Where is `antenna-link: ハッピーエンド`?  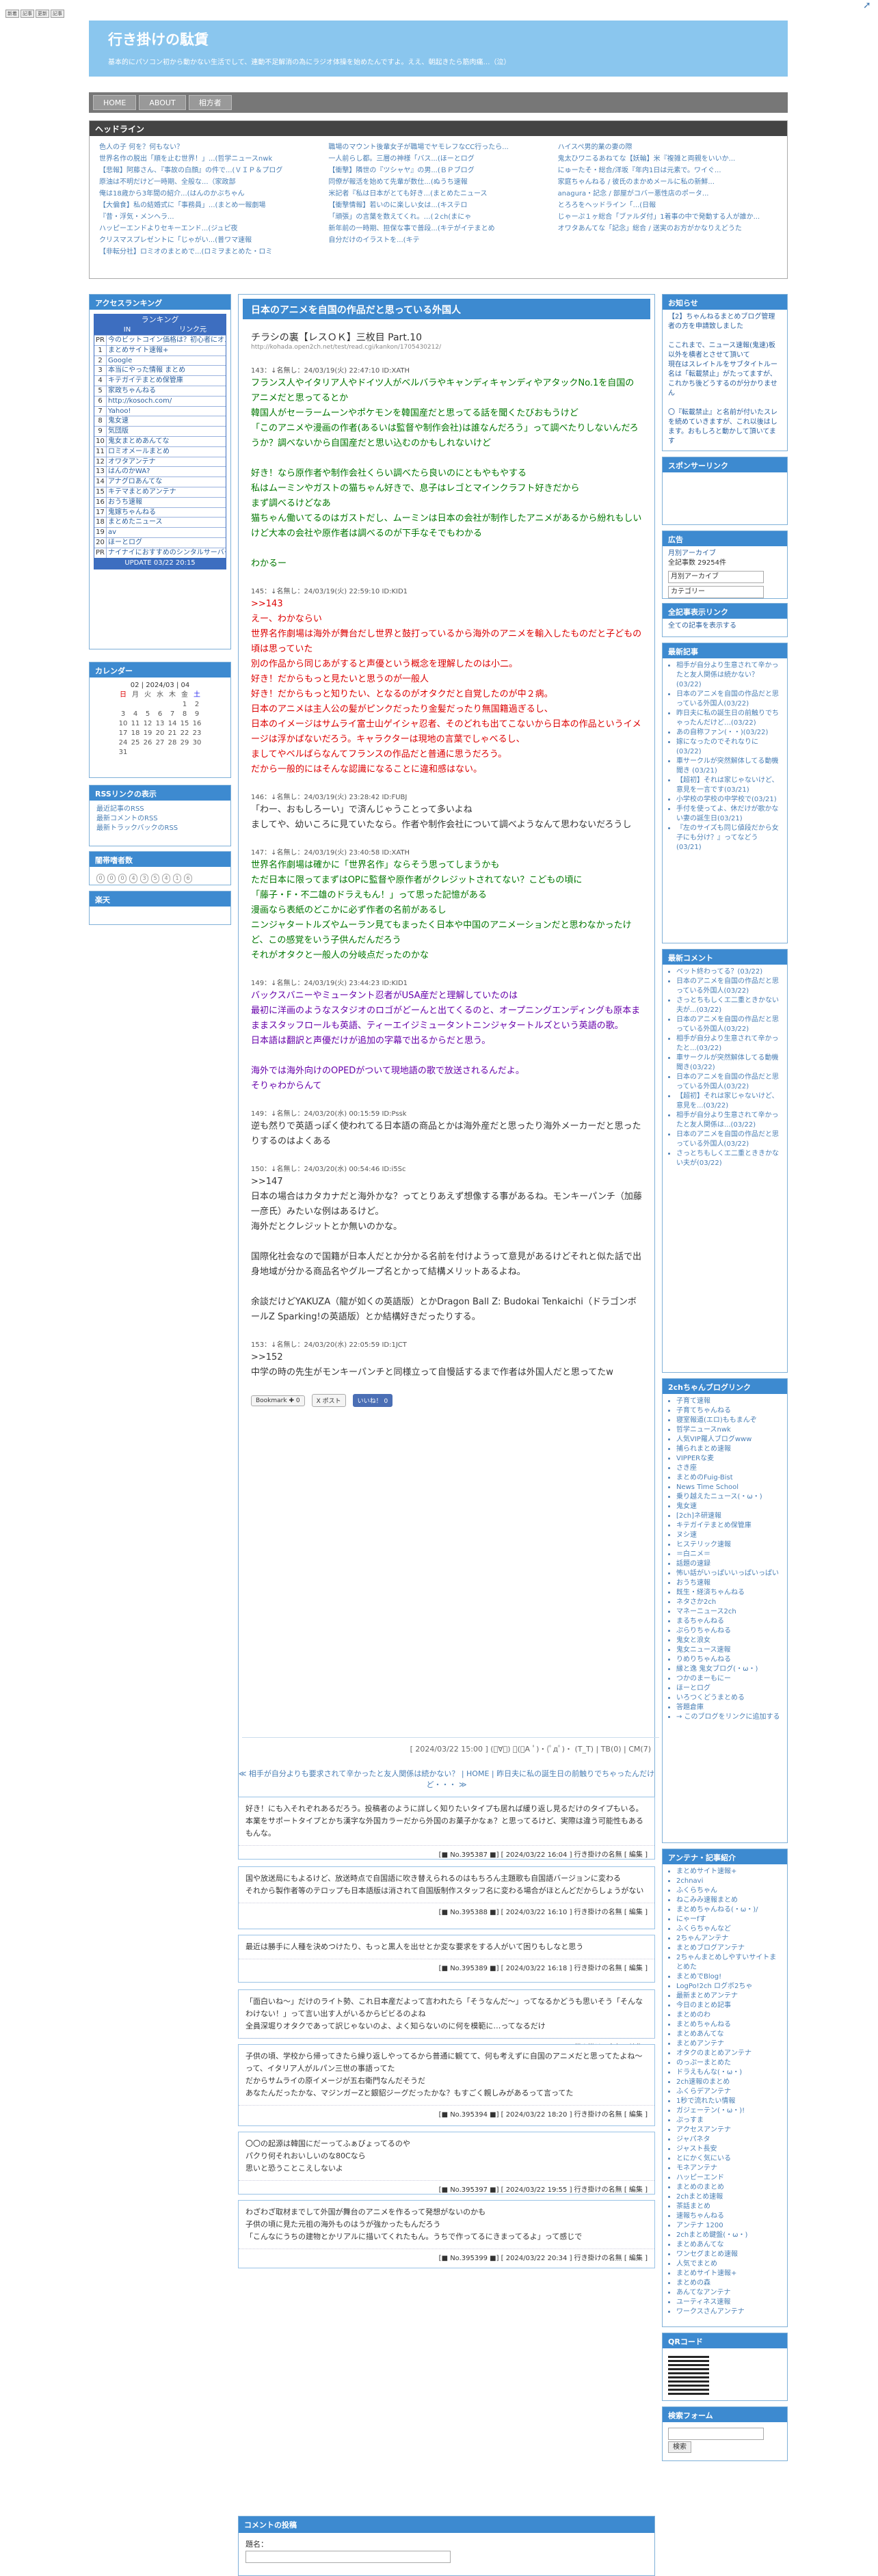 antenna-link: ハッピーエンド is located at coordinates (729, 2178).